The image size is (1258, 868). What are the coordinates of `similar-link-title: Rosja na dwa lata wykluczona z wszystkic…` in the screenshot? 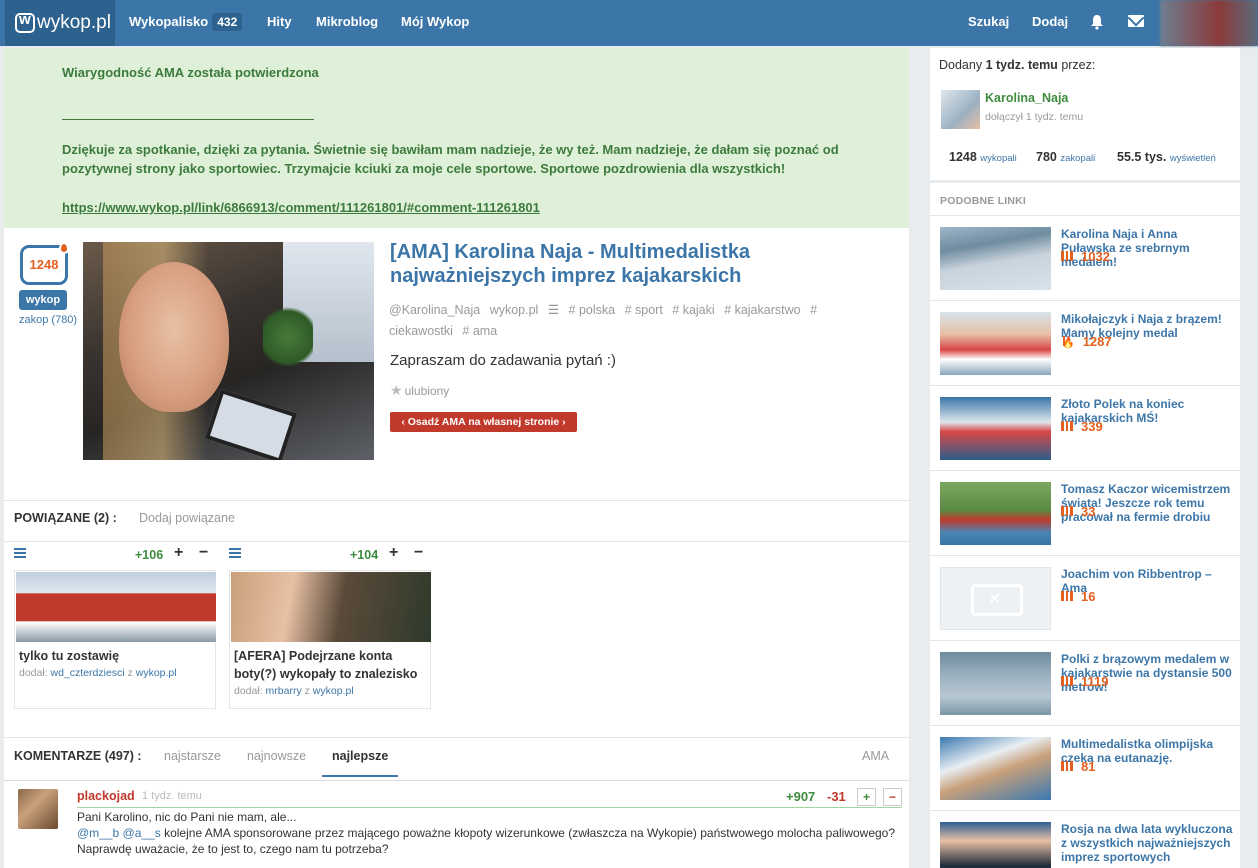 It's located at (1147, 843).